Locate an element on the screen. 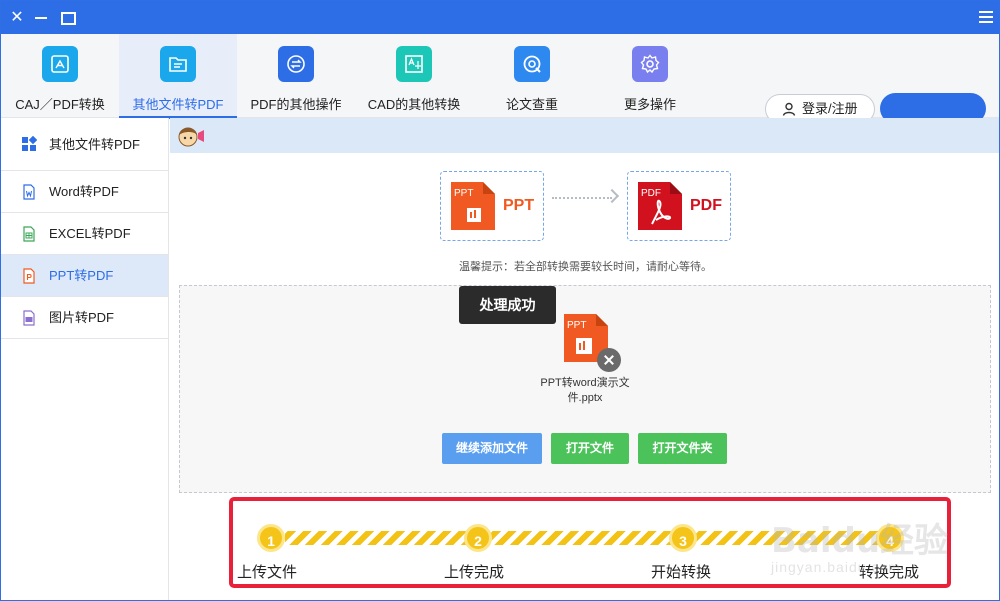 The width and height of the screenshot is (1000, 601). step-label: 转换完成 is located at coordinates (889, 572).